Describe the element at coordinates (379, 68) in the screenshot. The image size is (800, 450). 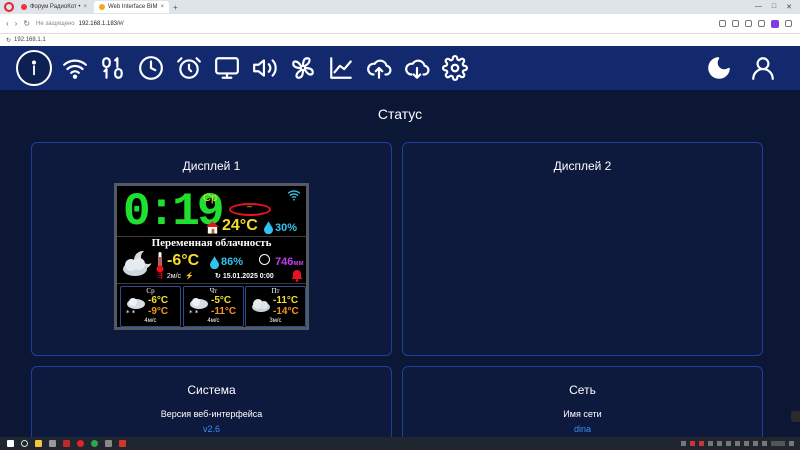
I see `cloud-upload-icon` at that location.